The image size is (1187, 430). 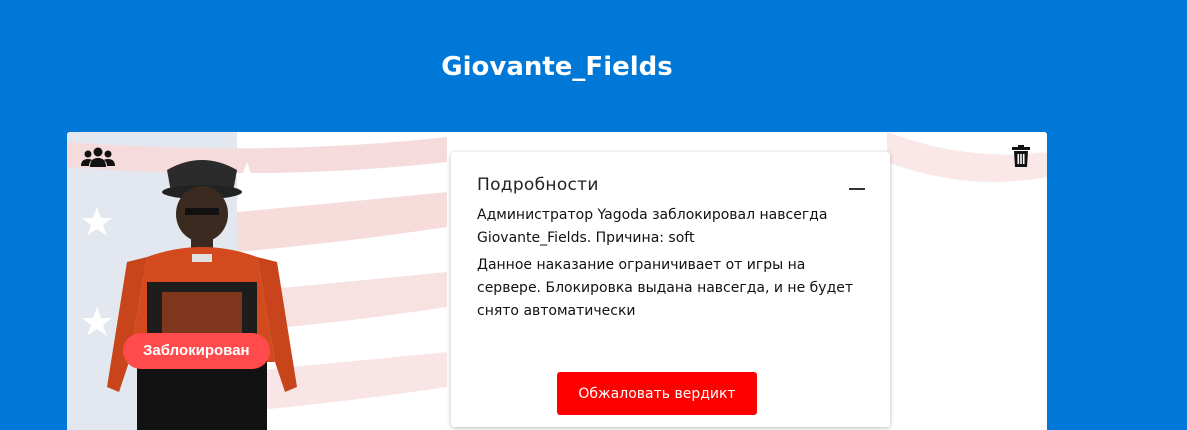 What do you see at coordinates (1021, 156) in the screenshot?
I see `trash-icon` at bounding box center [1021, 156].